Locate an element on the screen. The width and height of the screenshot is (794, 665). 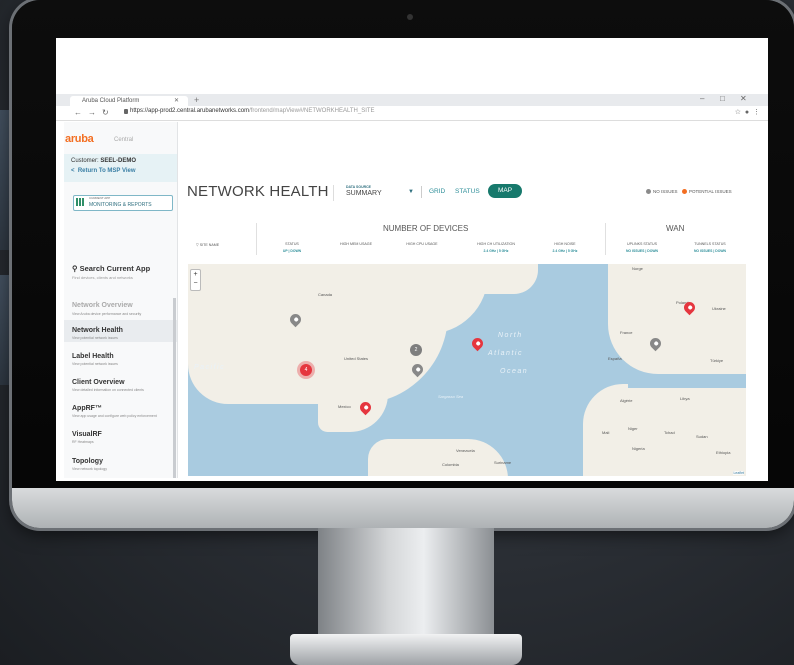
site-name-label: SITE NAME is located at coordinates (209, 245).